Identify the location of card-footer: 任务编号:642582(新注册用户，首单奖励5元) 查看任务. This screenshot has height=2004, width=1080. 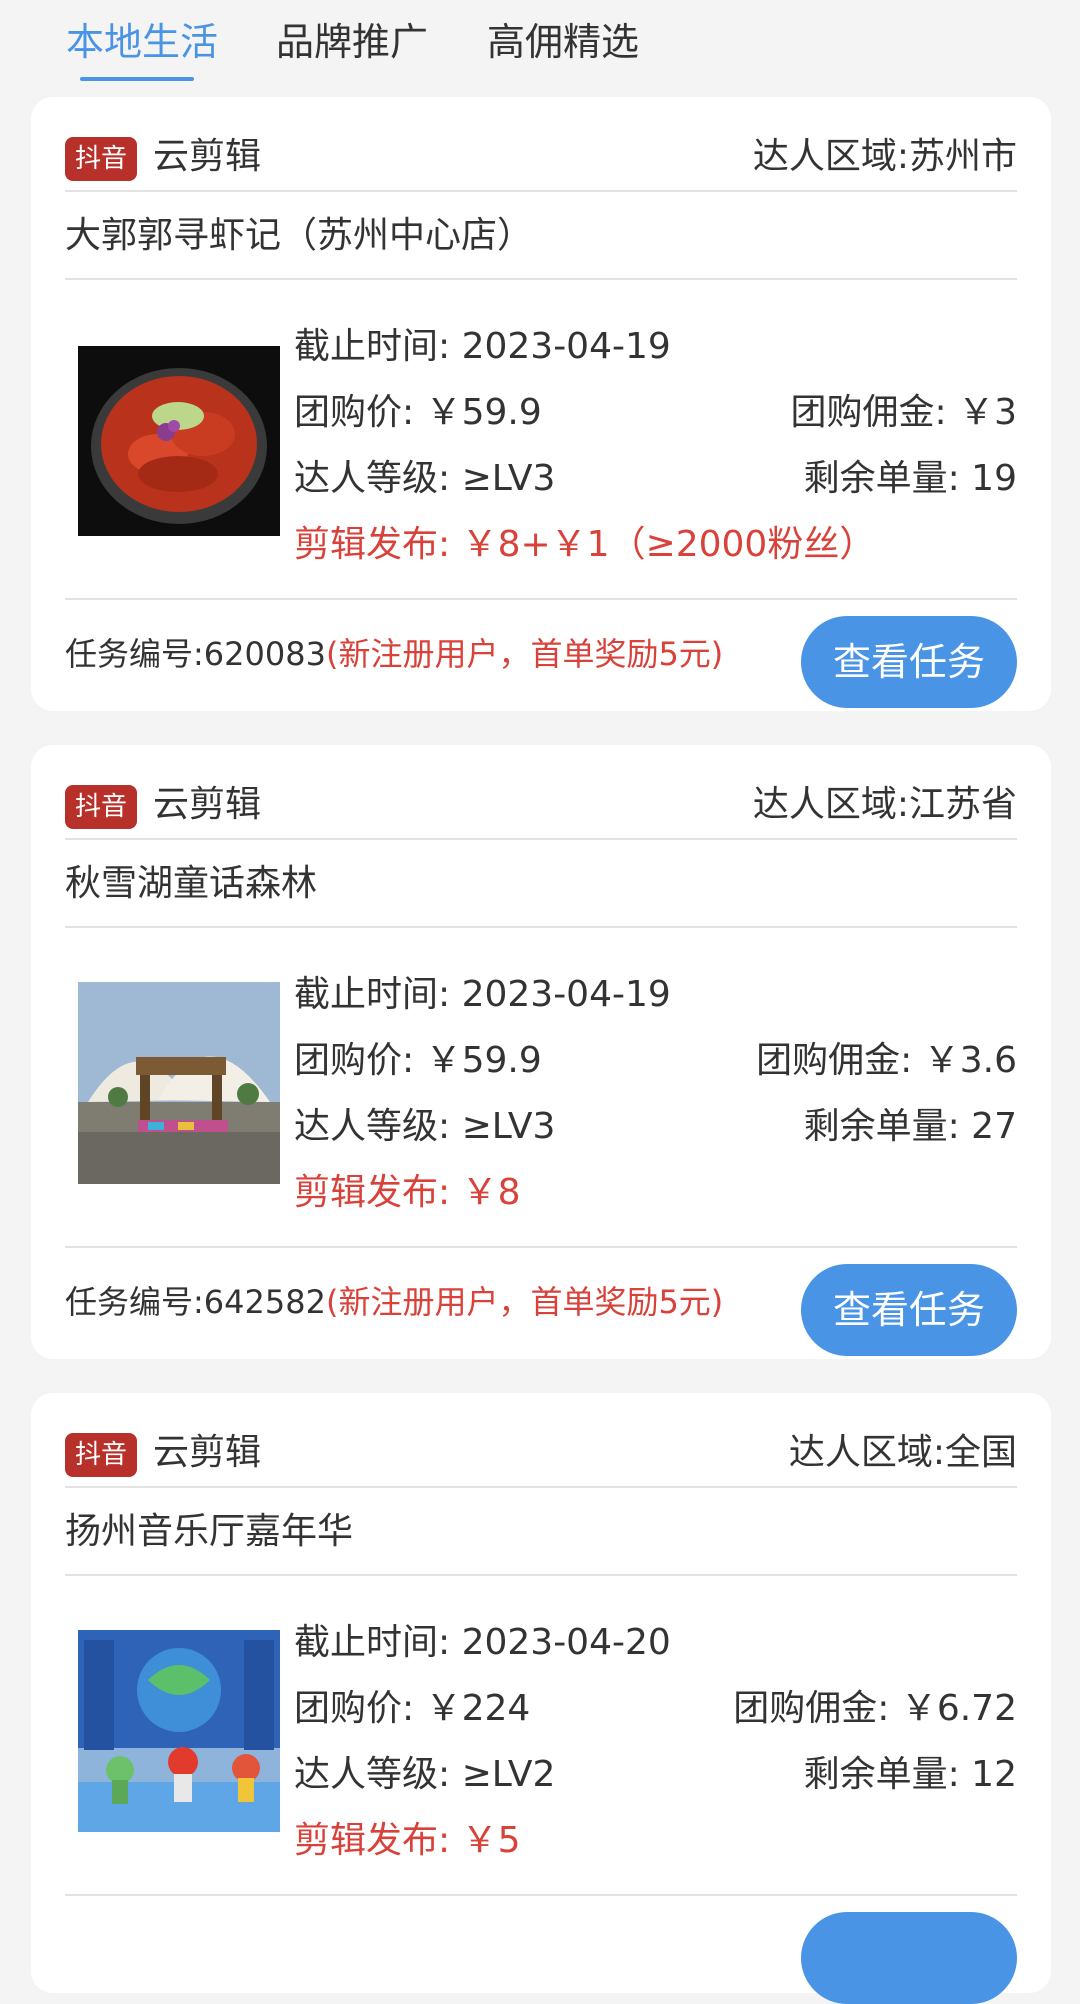
(541, 1301).